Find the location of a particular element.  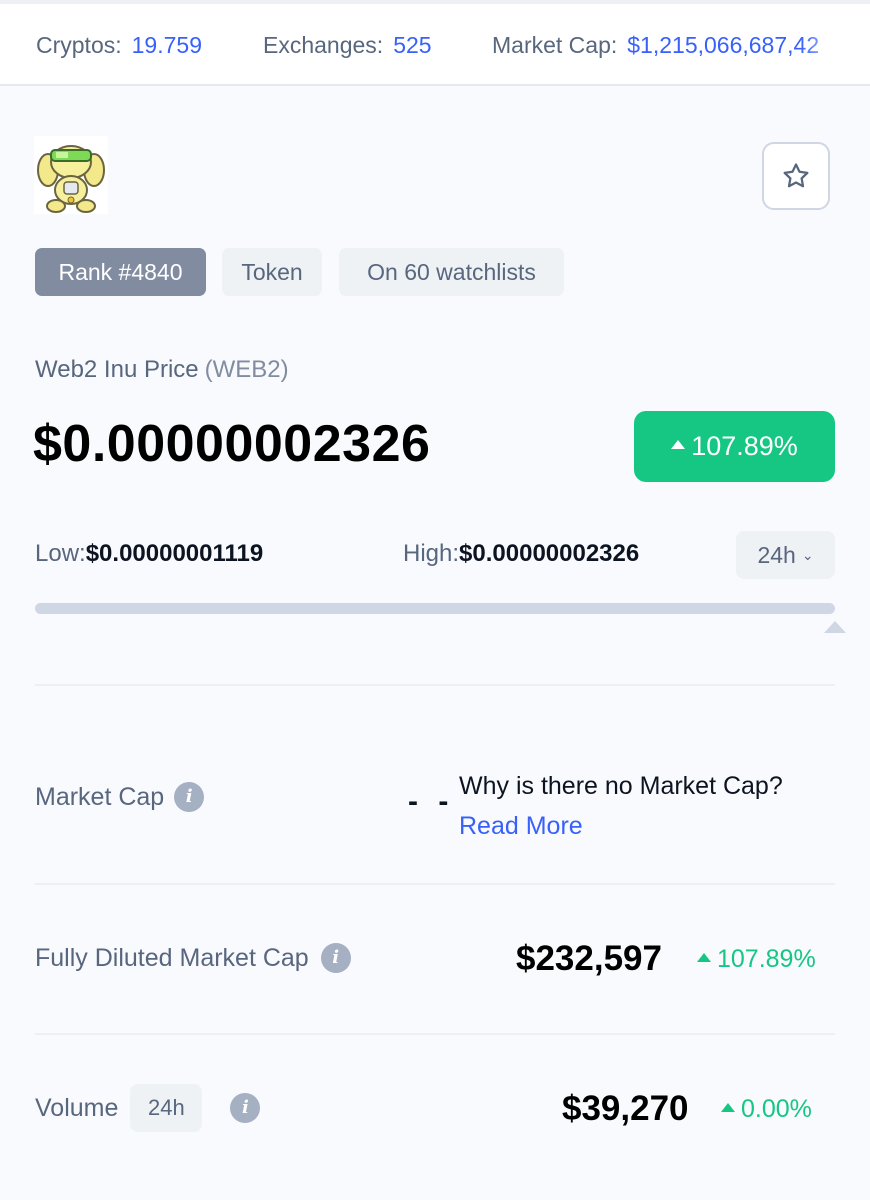

fdmc-row-label: Fully Diluted Market Cap i is located at coordinates (193, 958).